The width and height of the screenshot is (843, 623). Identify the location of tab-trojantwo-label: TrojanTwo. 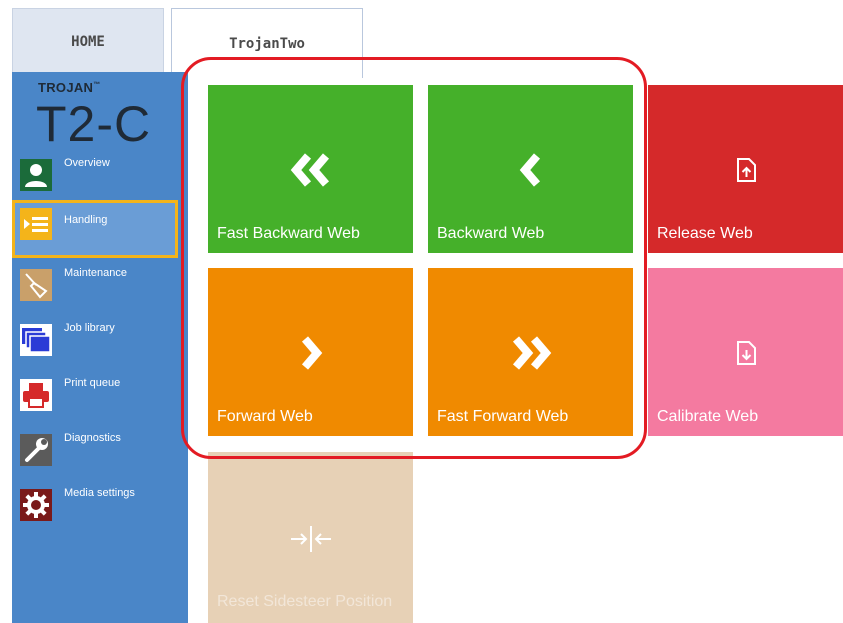
(267, 43).